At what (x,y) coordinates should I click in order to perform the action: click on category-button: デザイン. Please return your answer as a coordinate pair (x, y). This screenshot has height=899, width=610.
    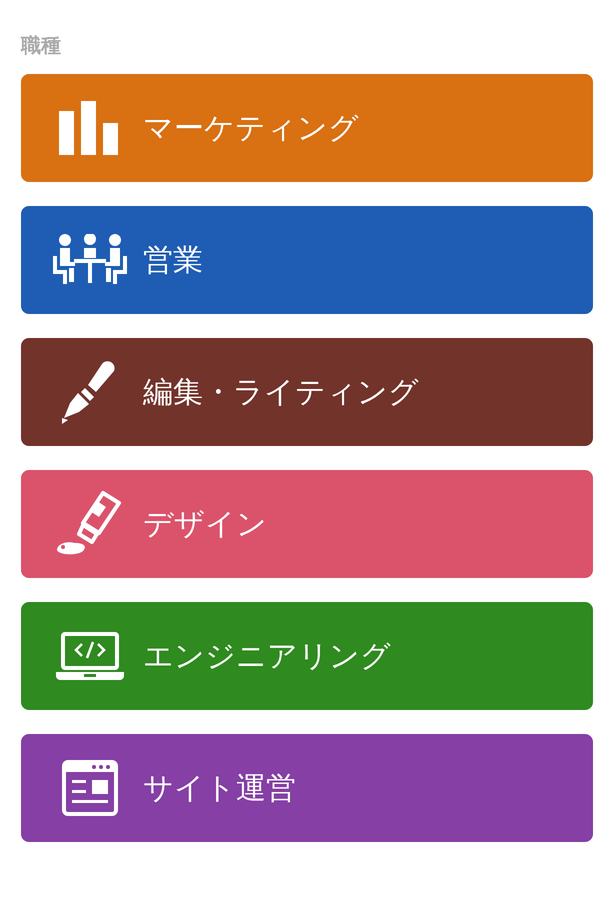
    Looking at the image, I should click on (307, 524).